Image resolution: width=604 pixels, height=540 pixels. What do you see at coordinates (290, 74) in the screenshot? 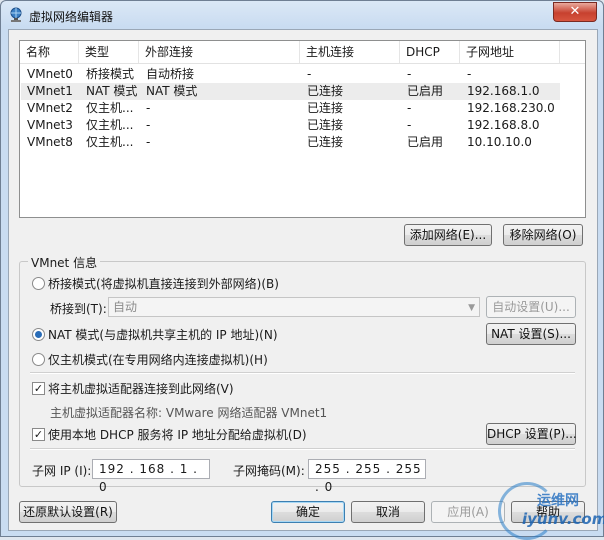
I see `table-row: VMnet0 桥接模式 自动桥接 - - -` at bounding box center [290, 74].